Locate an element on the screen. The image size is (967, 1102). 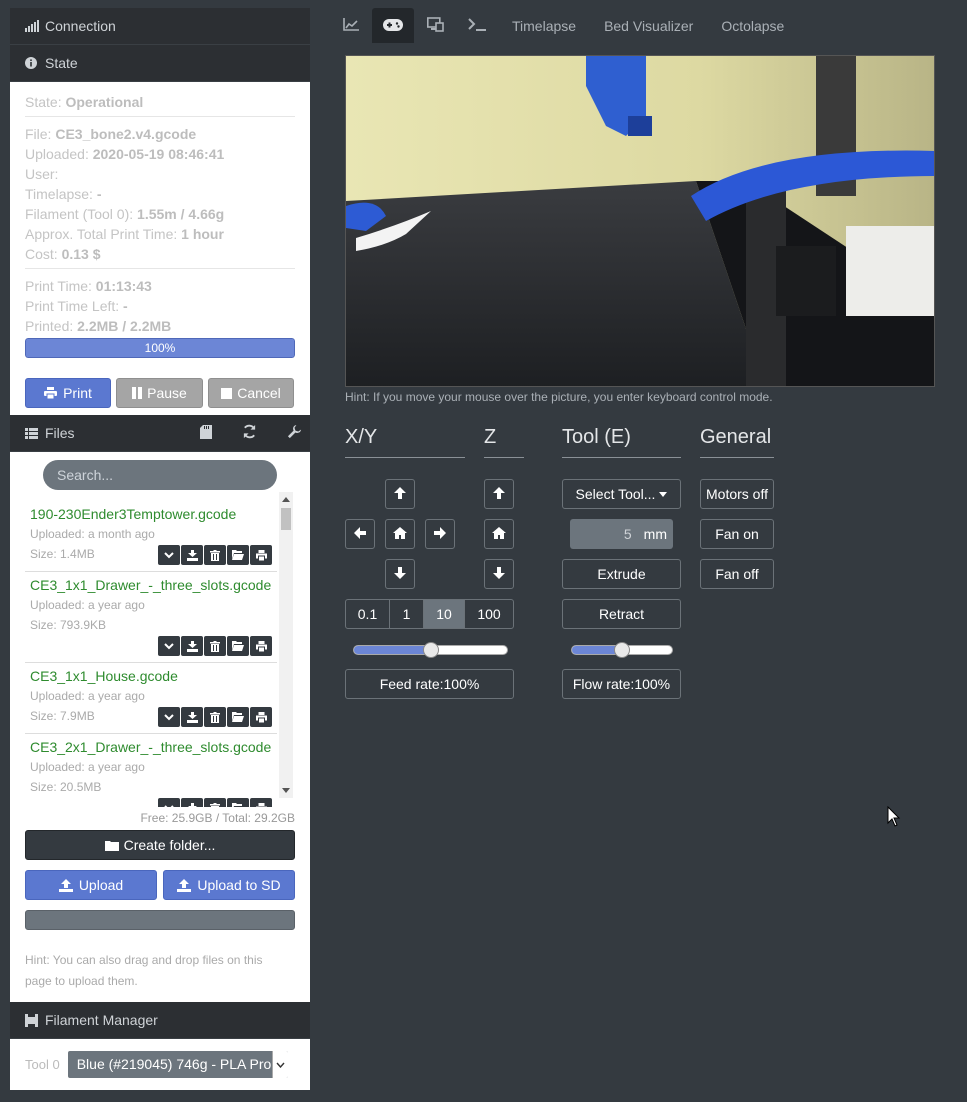
refresh-icon is located at coordinates (249, 433).